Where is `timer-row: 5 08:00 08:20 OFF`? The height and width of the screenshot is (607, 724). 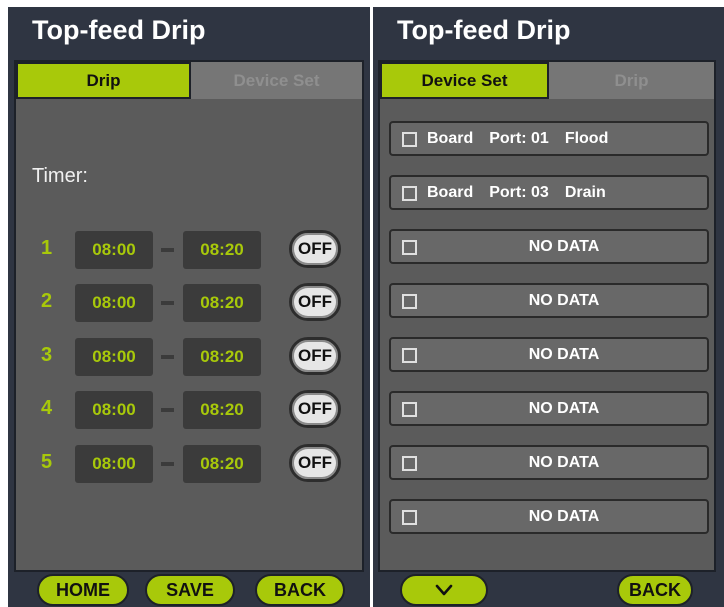
timer-row: 5 08:00 08:20 OFF is located at coordinates (189, 464).